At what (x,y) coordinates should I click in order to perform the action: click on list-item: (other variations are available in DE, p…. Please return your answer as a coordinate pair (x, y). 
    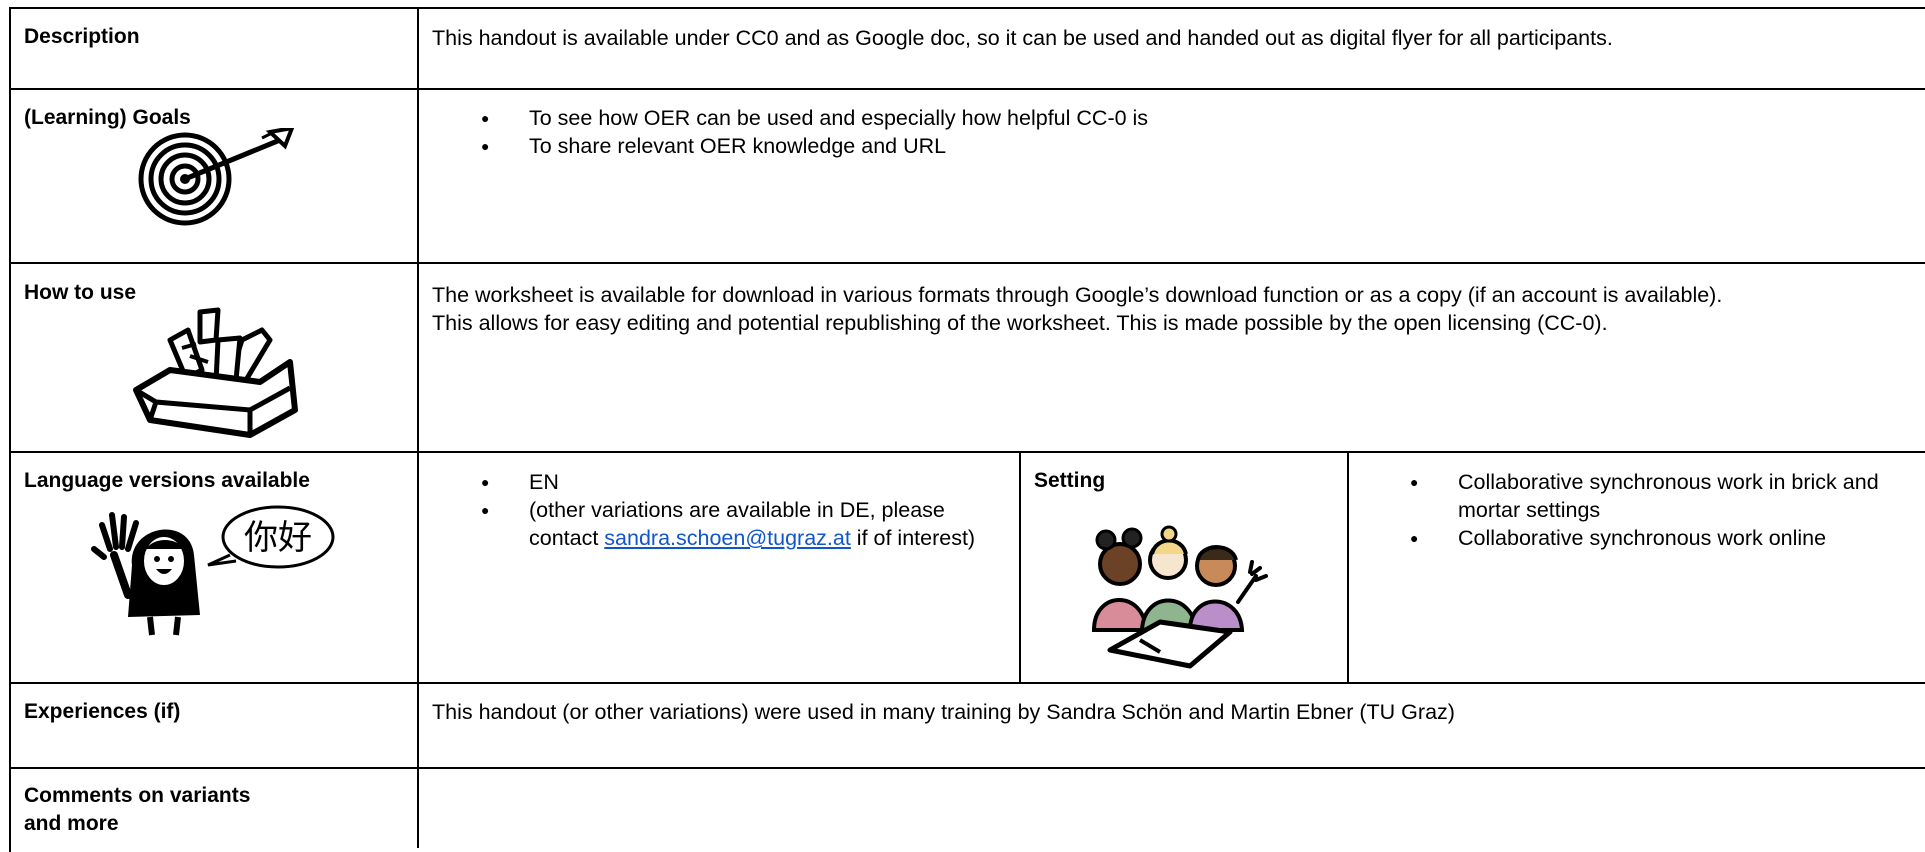
    Looking at the image, I should click on (741, 524).